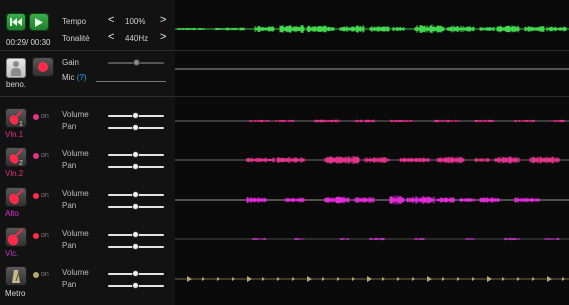 The image size is (569, 305). What do you see at coordinates (70, 62) in the screenshot?
I see `gain-label: Gain` at bounding box center [70, 62].